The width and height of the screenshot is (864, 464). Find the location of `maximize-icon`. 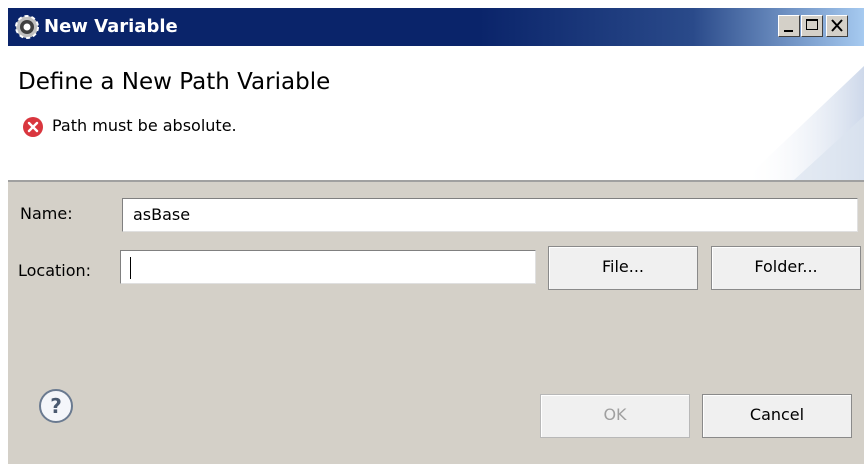

maximize-icon is located at coordinates (812, 24).